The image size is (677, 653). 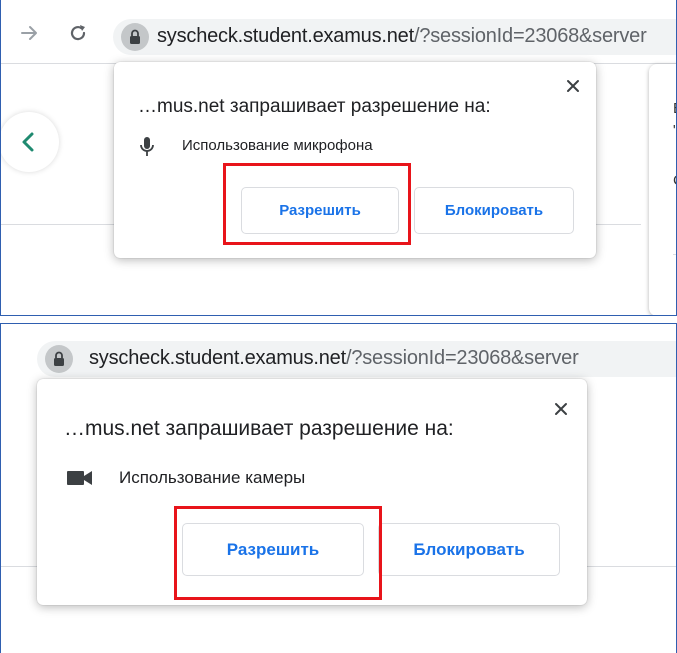 What do you see at coordinates (212, 477) in the screenshot?
I see `permission-label: Использование камеры` at bounding box center [212, 477].